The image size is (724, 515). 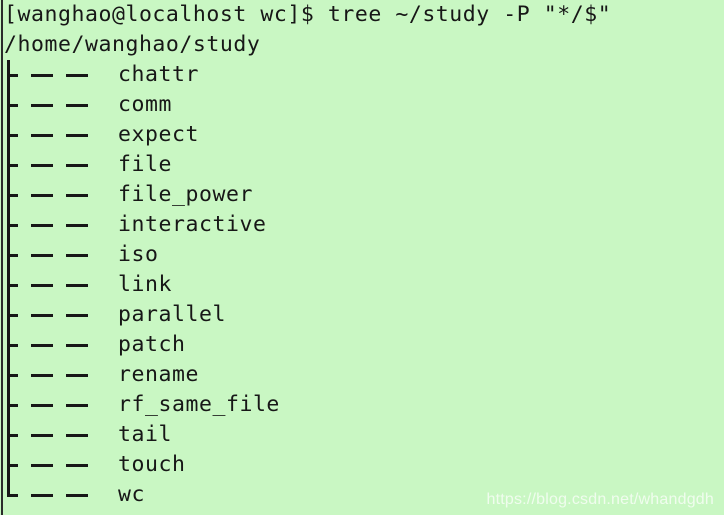 What do you see at coordinates (364, 75) in the screenshot?
I see `tree-entry: chattr` at bounding box center [364, 75].